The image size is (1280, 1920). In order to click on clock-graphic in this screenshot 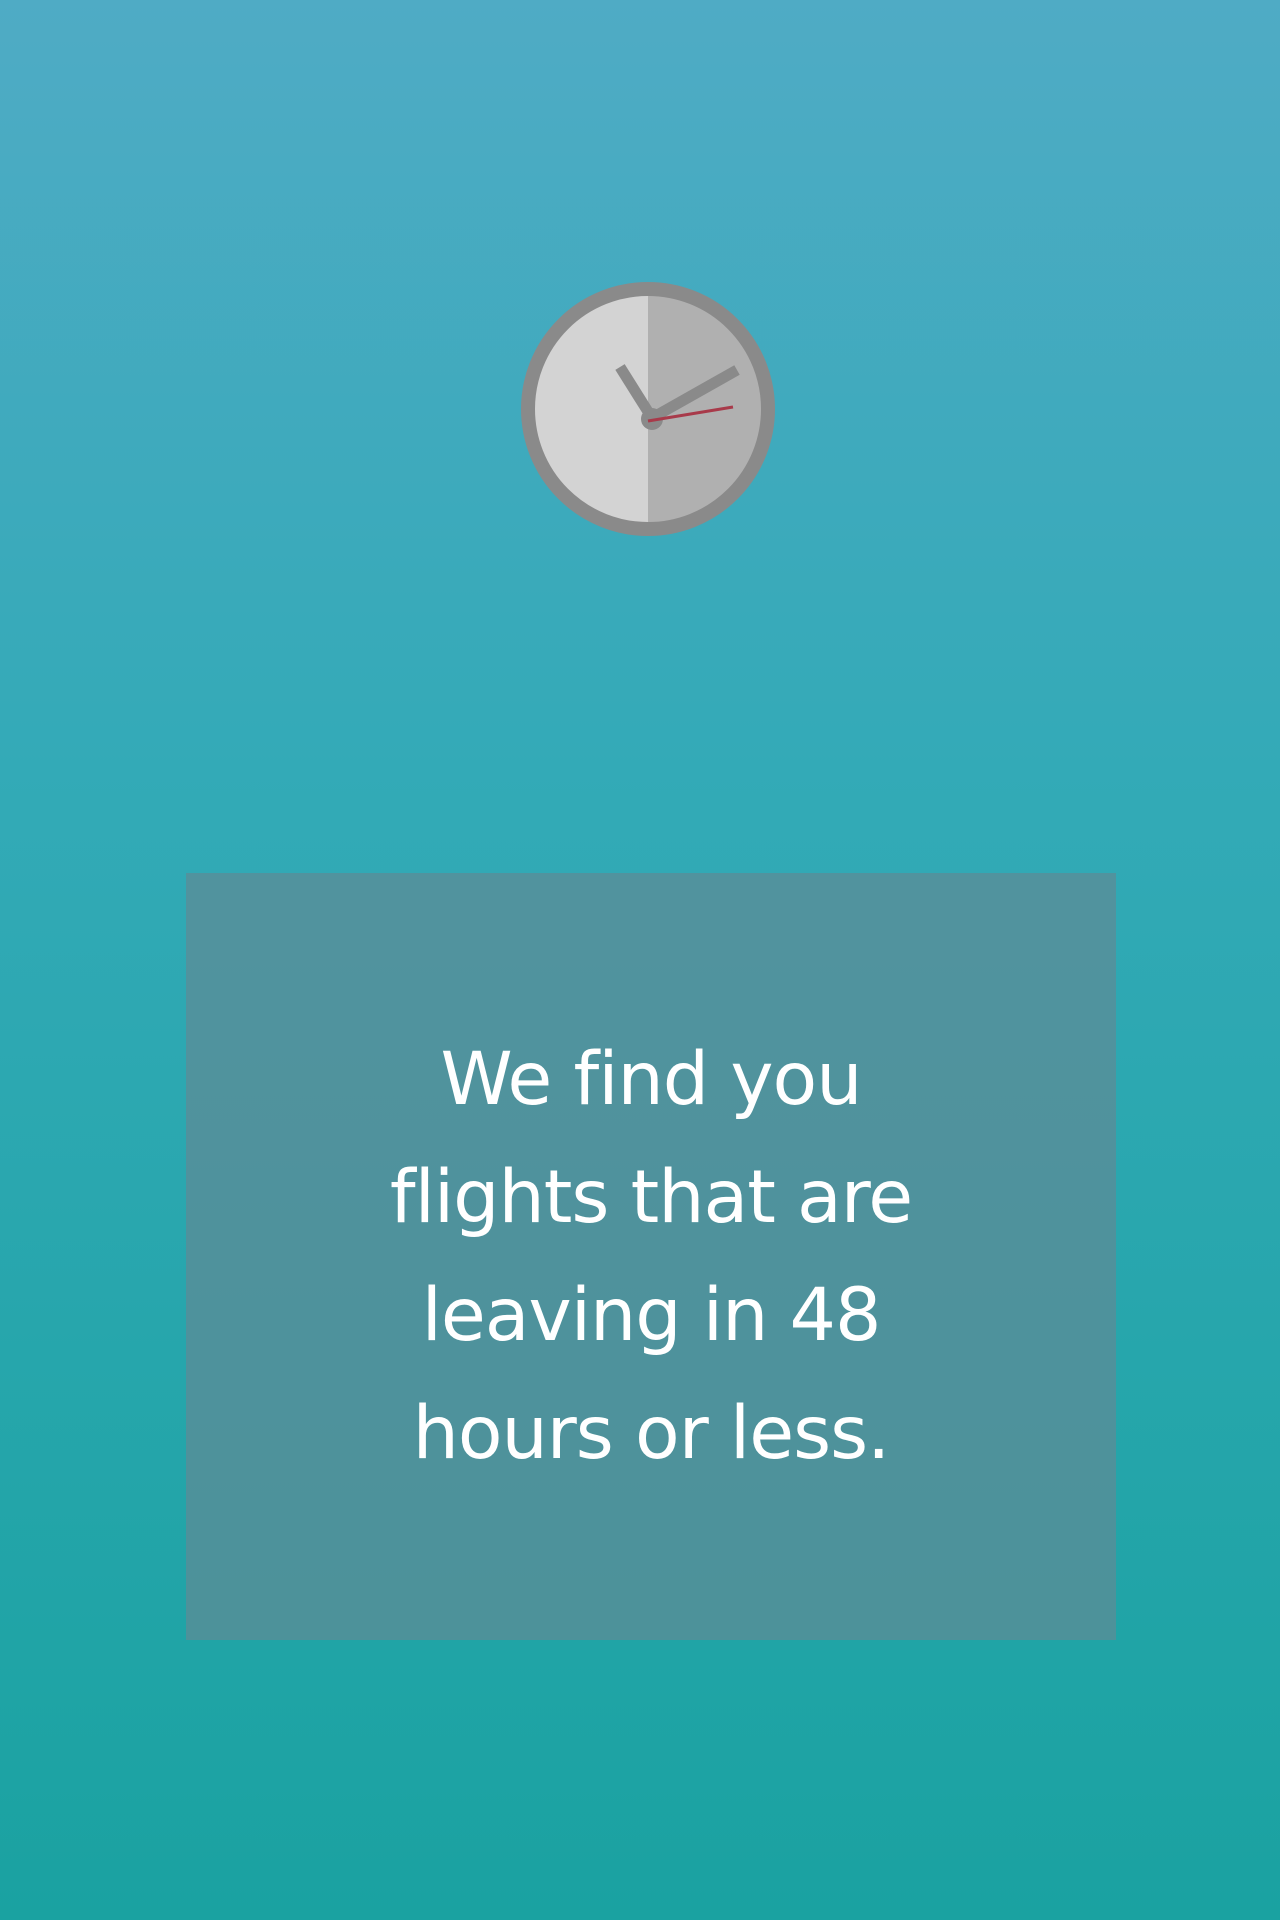, I will do `click(648, 409)`.